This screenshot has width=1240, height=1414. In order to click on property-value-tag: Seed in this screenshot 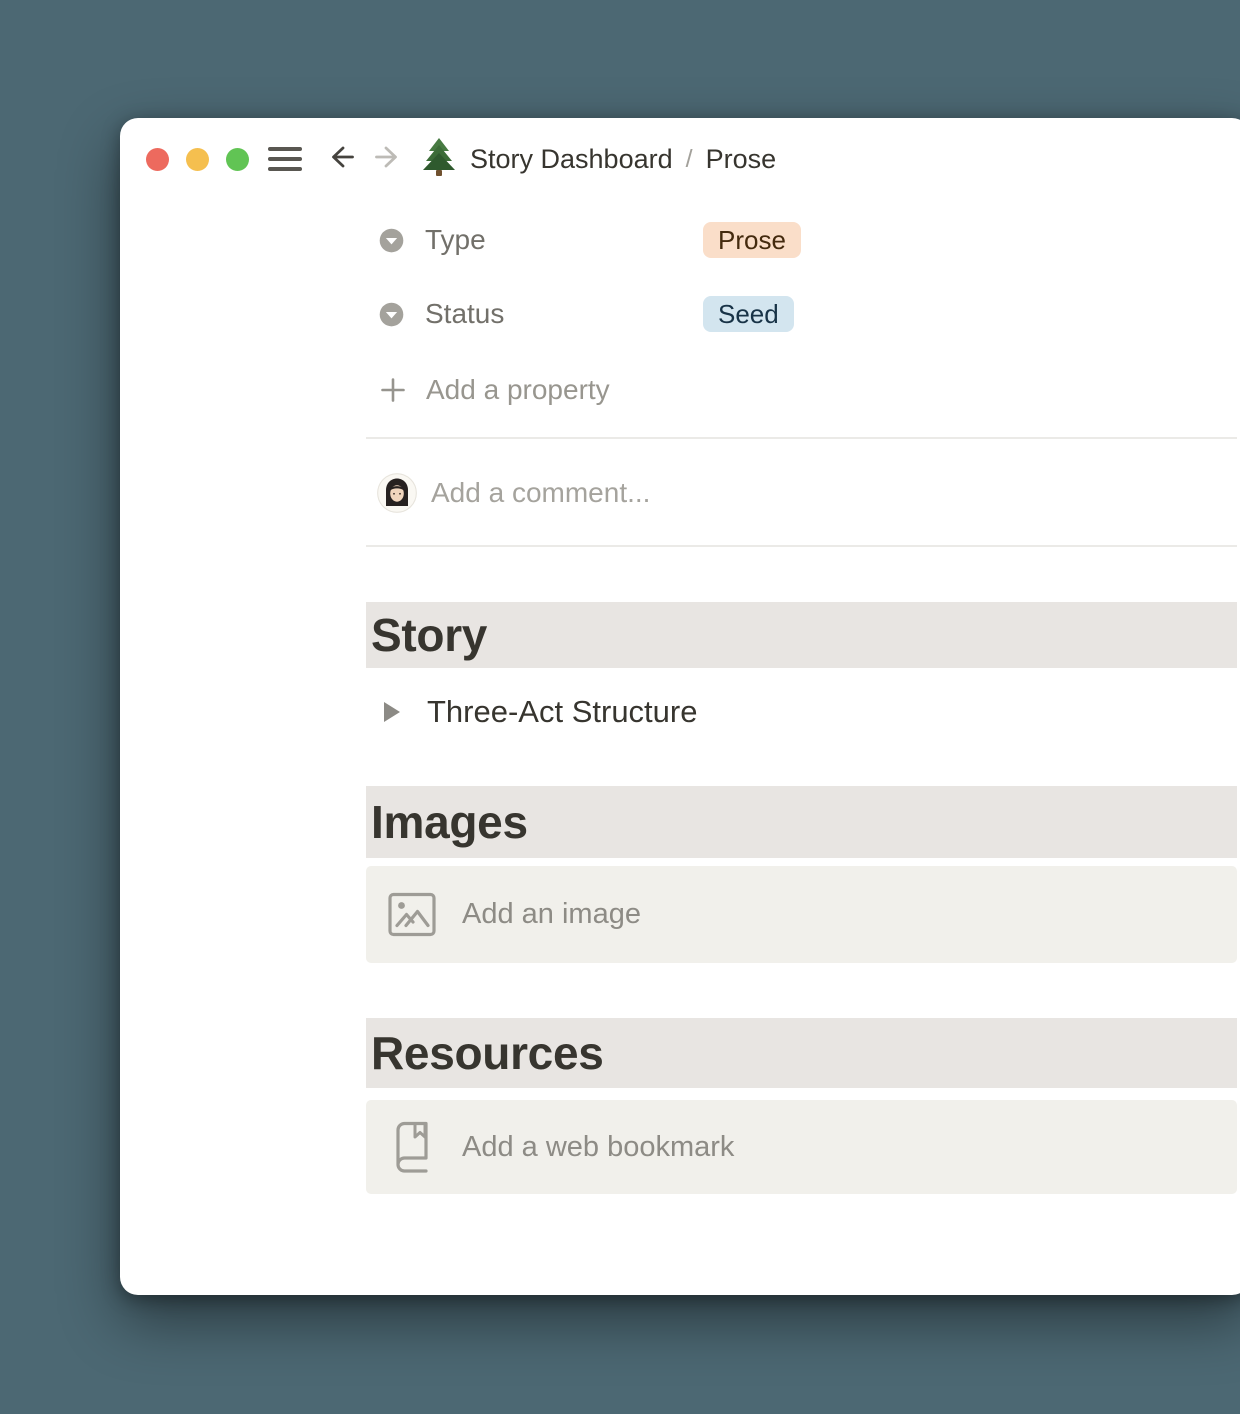, I will do `click(748, 314)`.